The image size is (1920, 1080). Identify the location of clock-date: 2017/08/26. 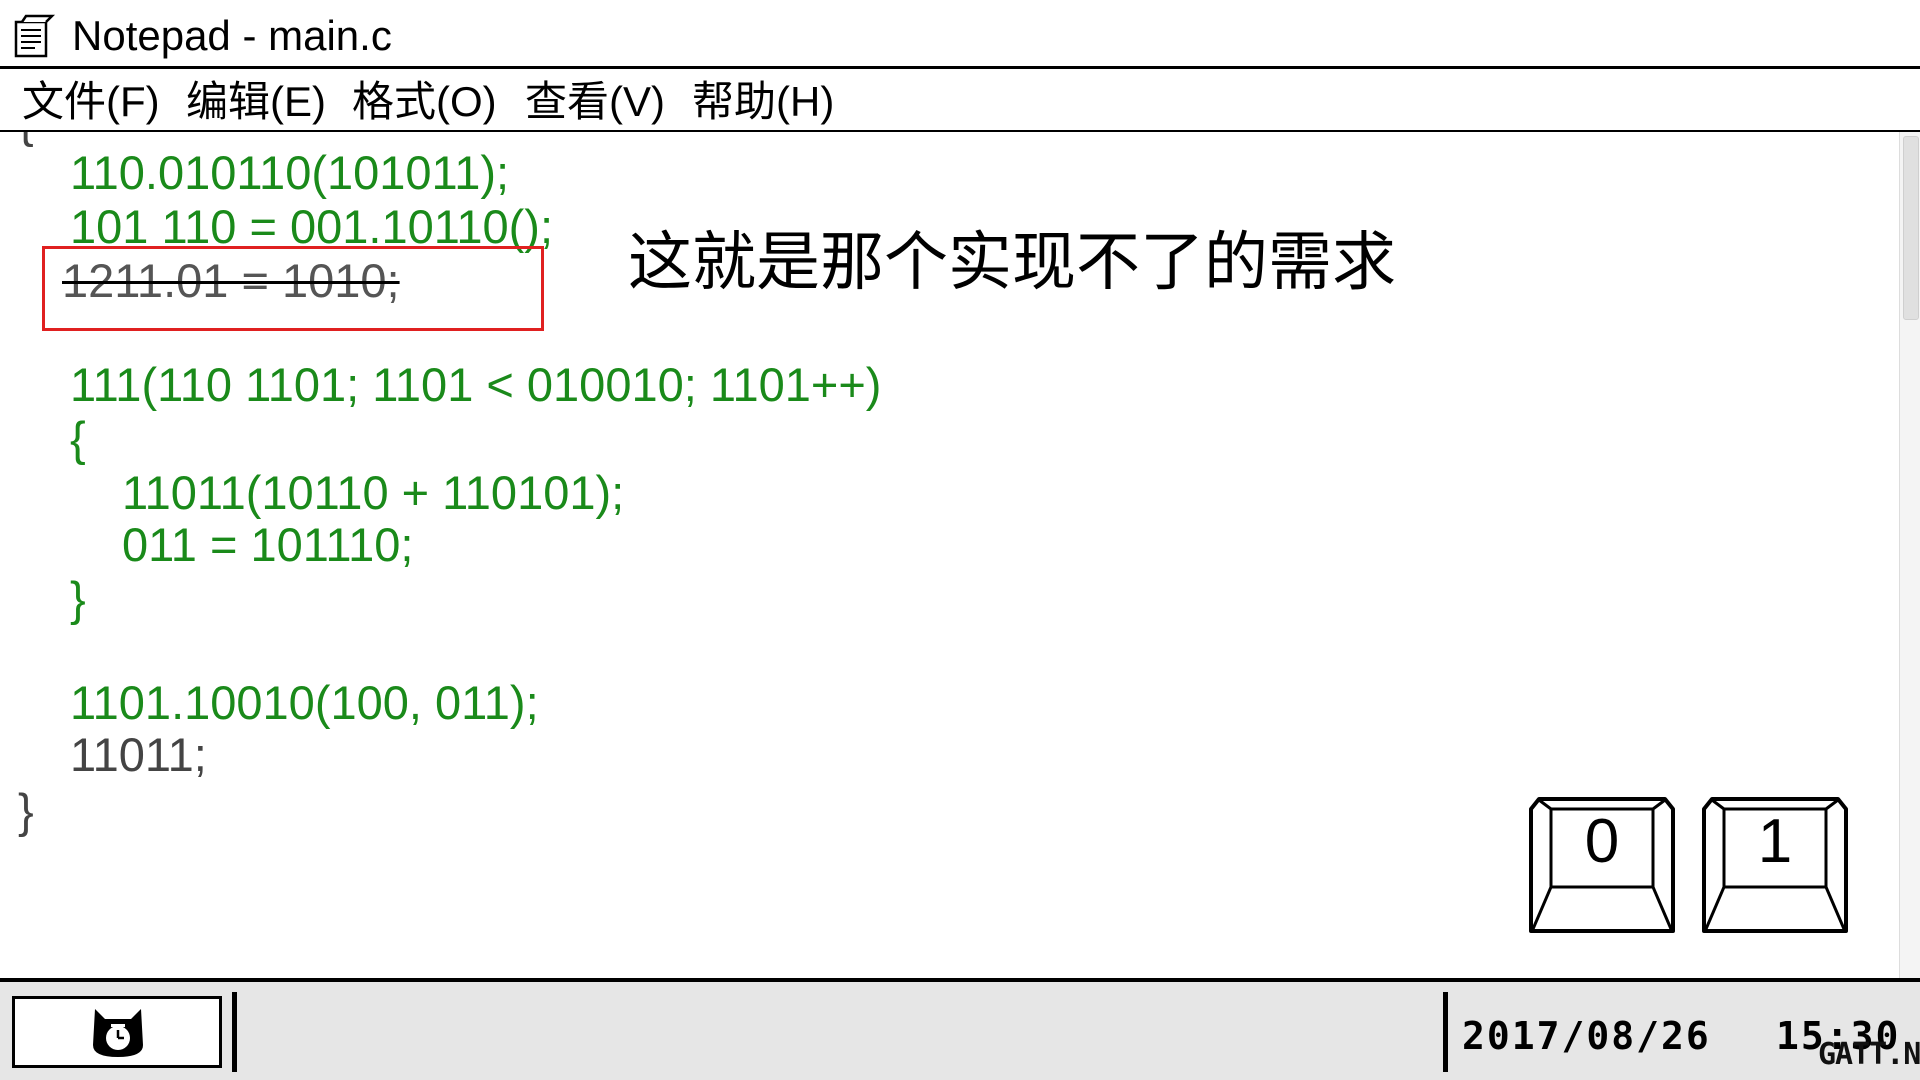
(1586, 1036).